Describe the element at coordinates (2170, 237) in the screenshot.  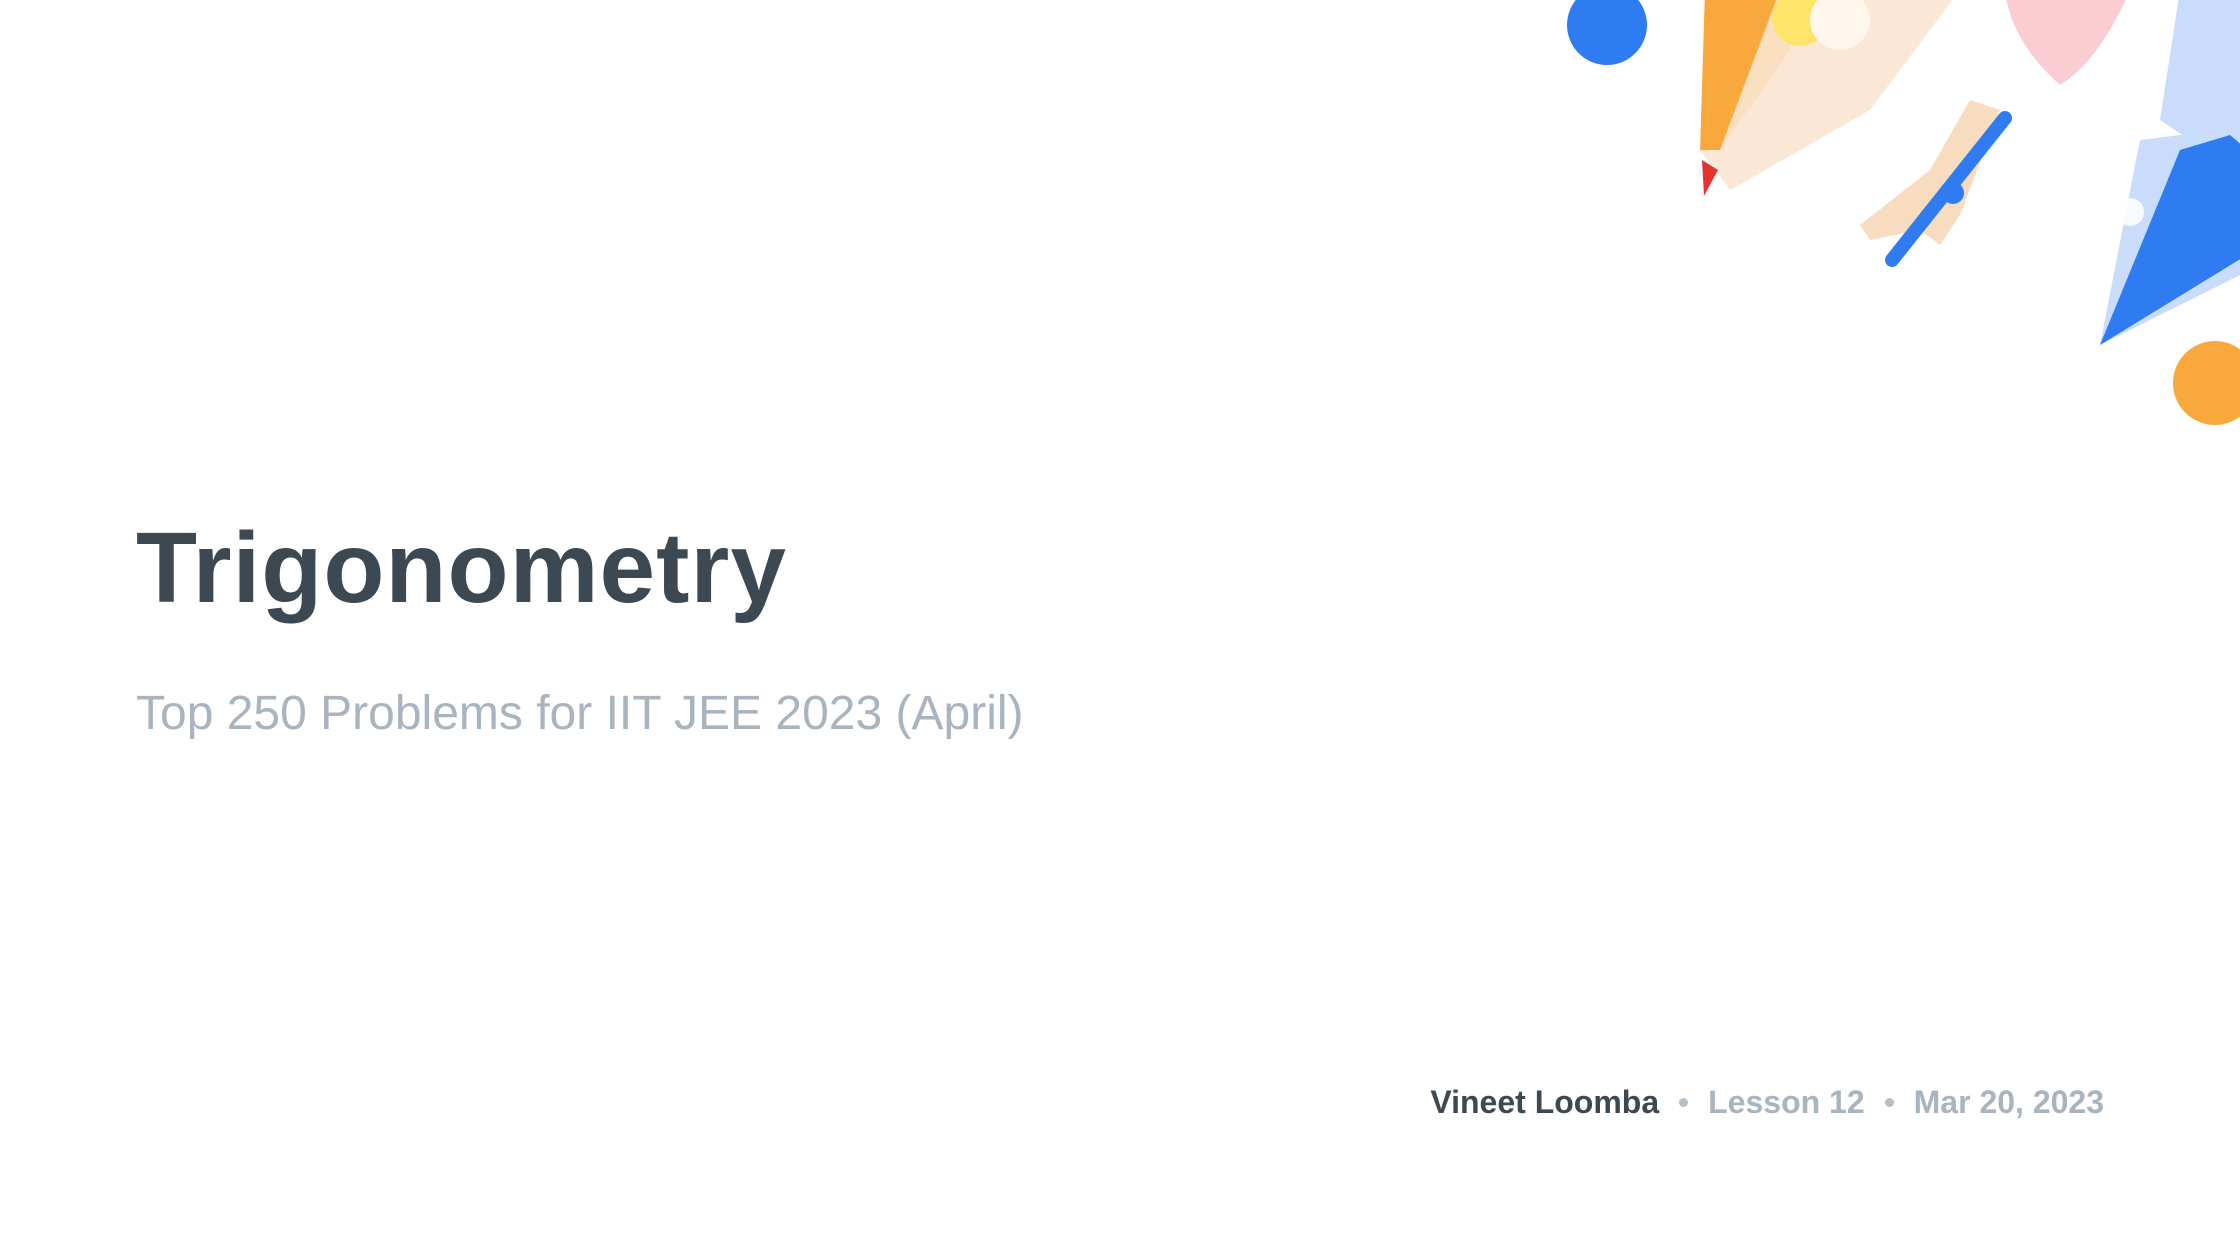
I see `pen-nib-icon` at that location.